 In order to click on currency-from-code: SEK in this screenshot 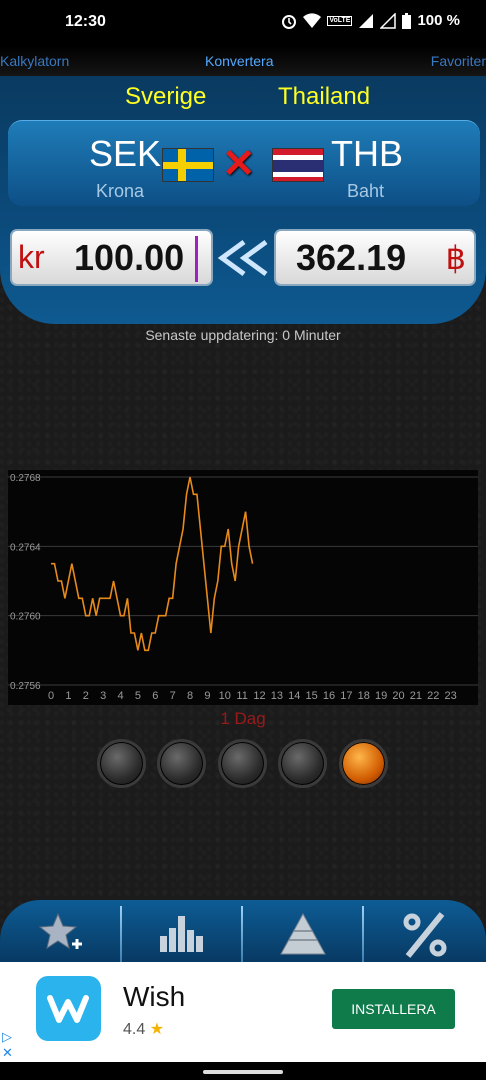, I will do `click(125, 154)`.